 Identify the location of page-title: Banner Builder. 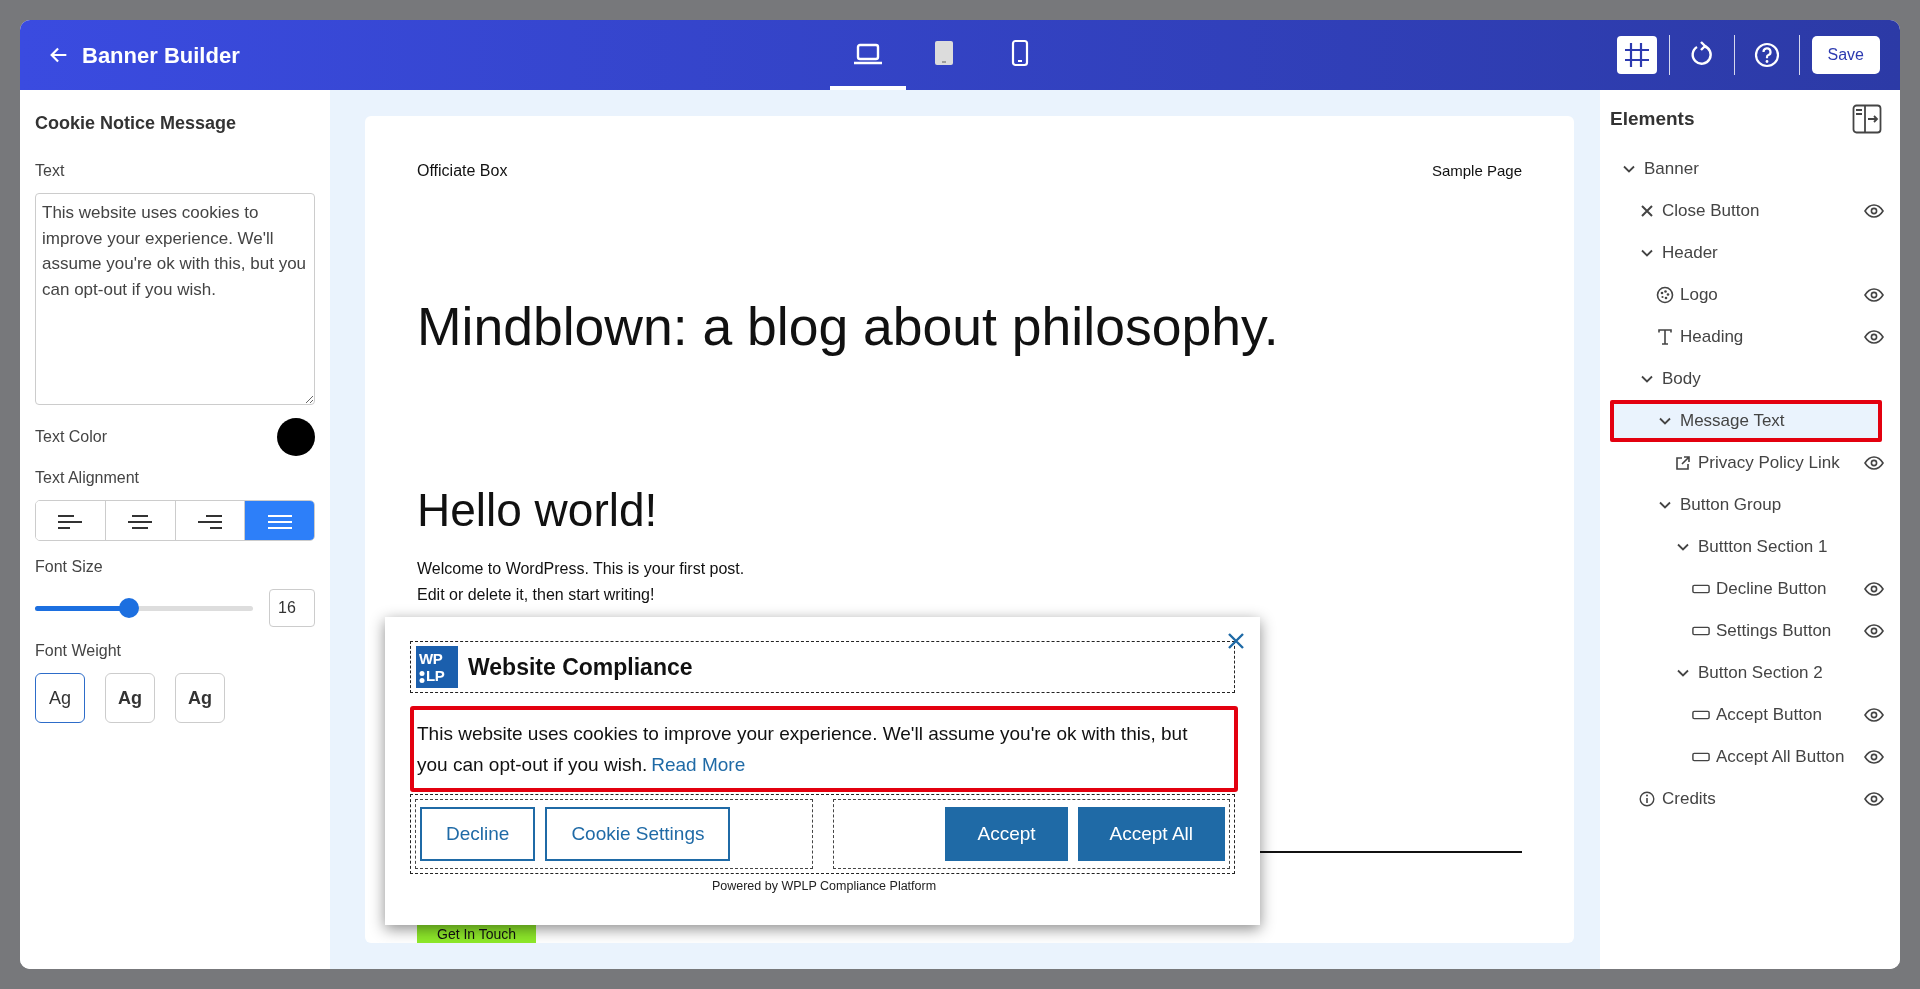
(161, 55).